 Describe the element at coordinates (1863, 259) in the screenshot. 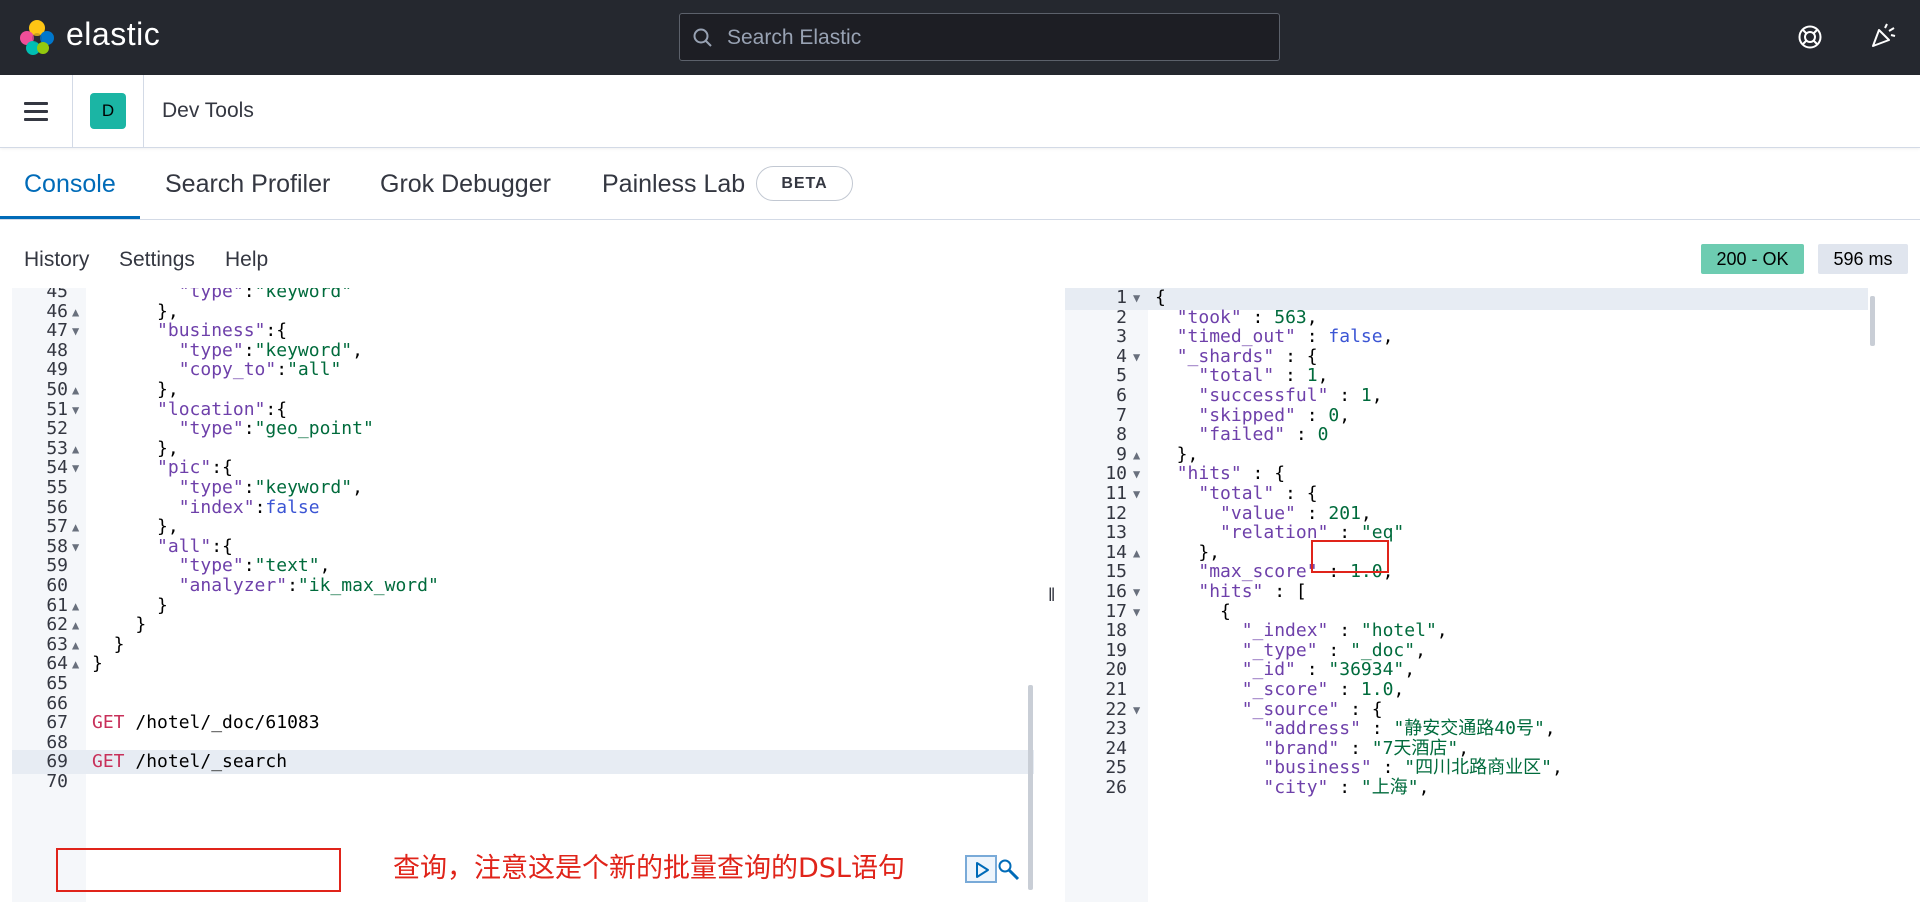

I see `request-time-badge: 596 ms` at that location.